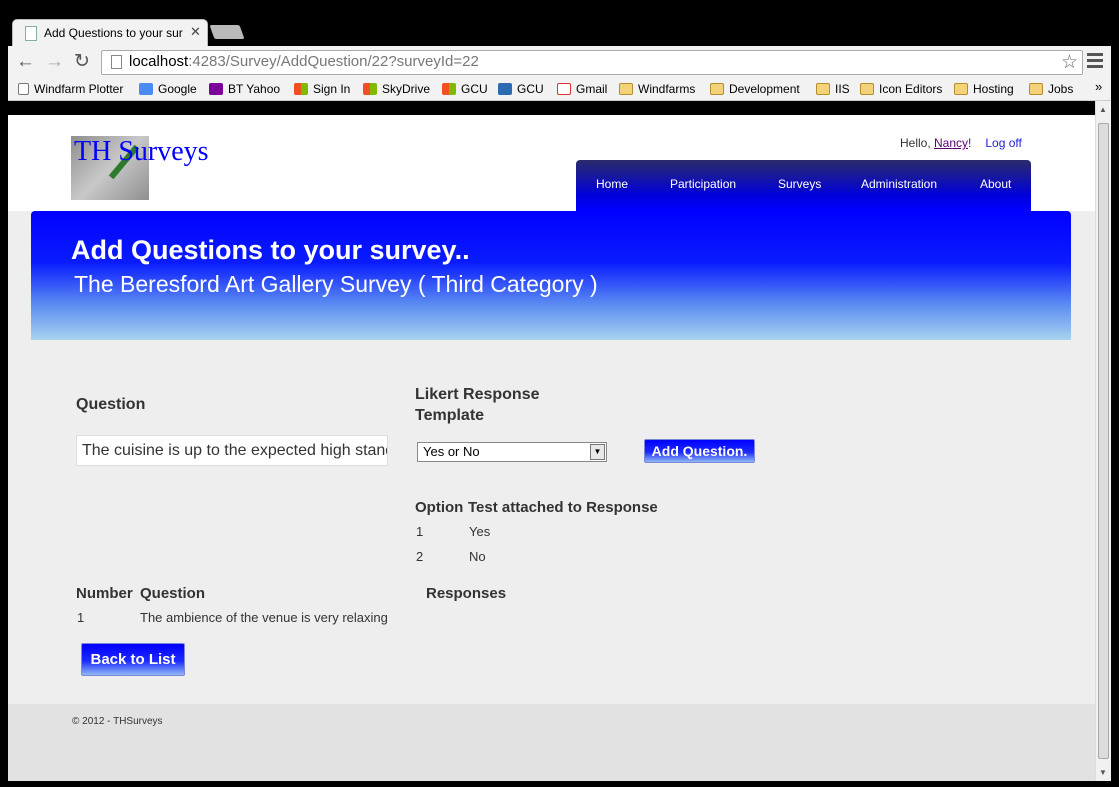  Describe the element at coordinates (1069, 62) in the screenshot. I see `bookmark-star-icon: ☆` at that location.